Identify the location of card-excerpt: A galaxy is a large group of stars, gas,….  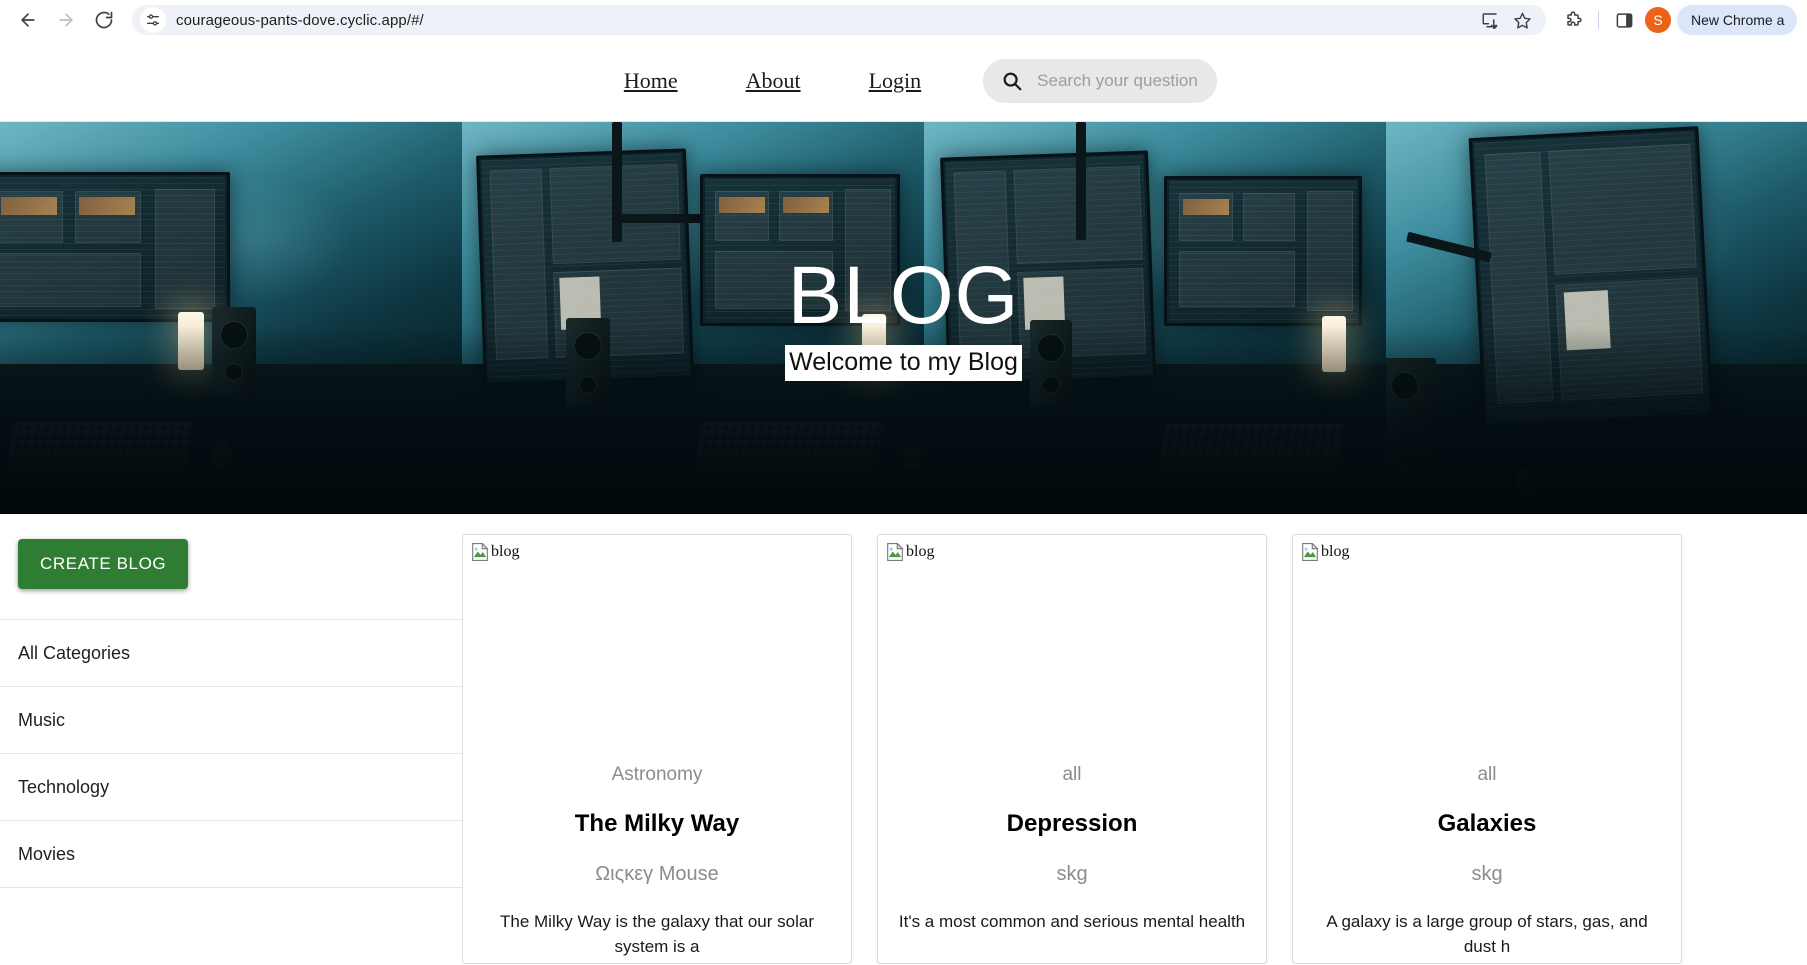
(1487, 934).